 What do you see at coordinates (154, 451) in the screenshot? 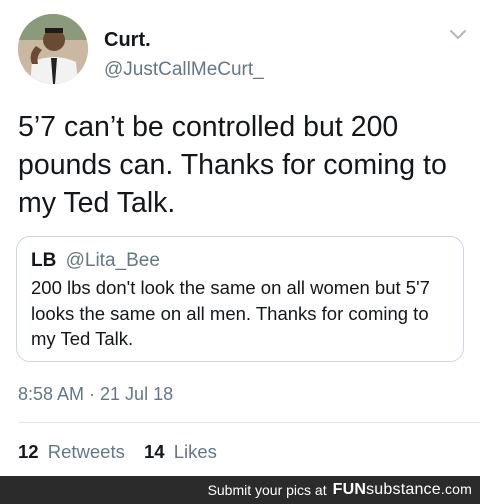
I see `likes-count: 14` at bounding box center [154, 451].